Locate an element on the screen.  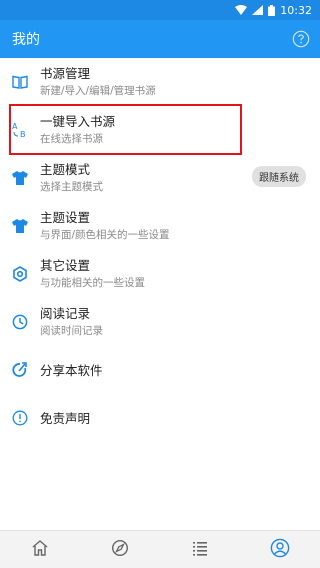
menu-item-title: 其它设置 is located at coordinates (65, 265).